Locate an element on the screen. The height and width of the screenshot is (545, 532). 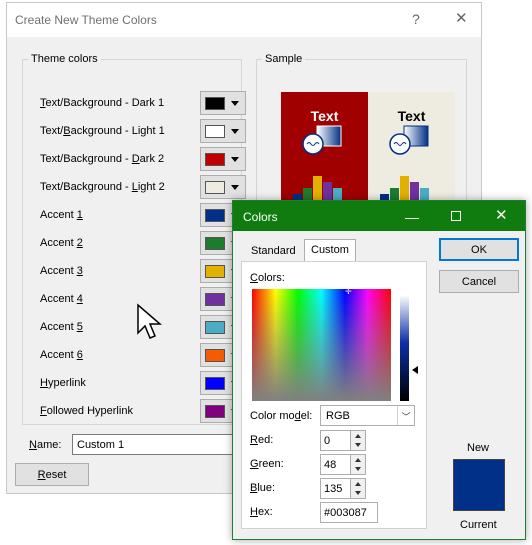
hex-label: Hex: is located at coordinates (261, 512).